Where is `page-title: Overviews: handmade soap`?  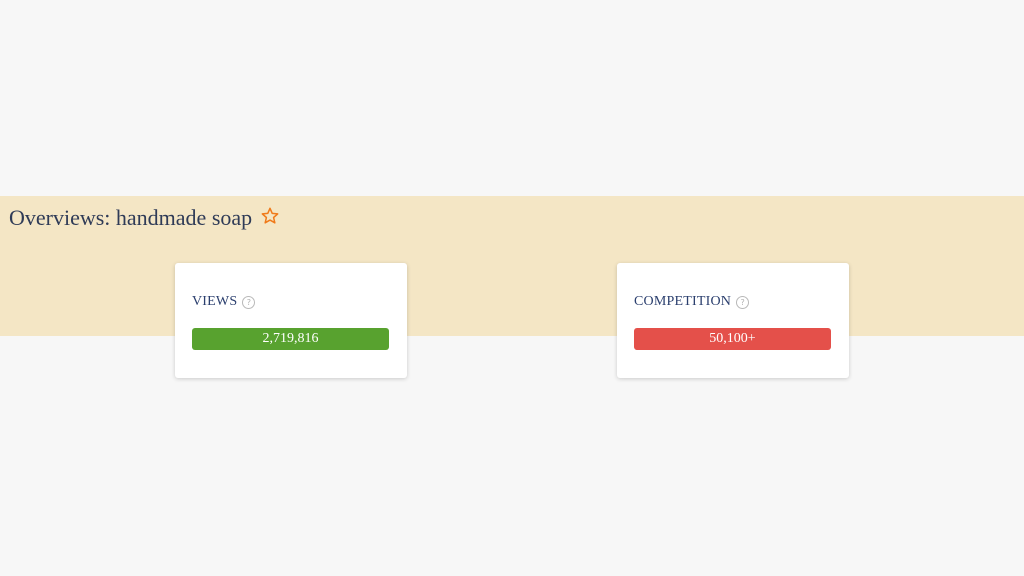
page-title: Overviews: handmade soap is located at coordinates (131, 217).